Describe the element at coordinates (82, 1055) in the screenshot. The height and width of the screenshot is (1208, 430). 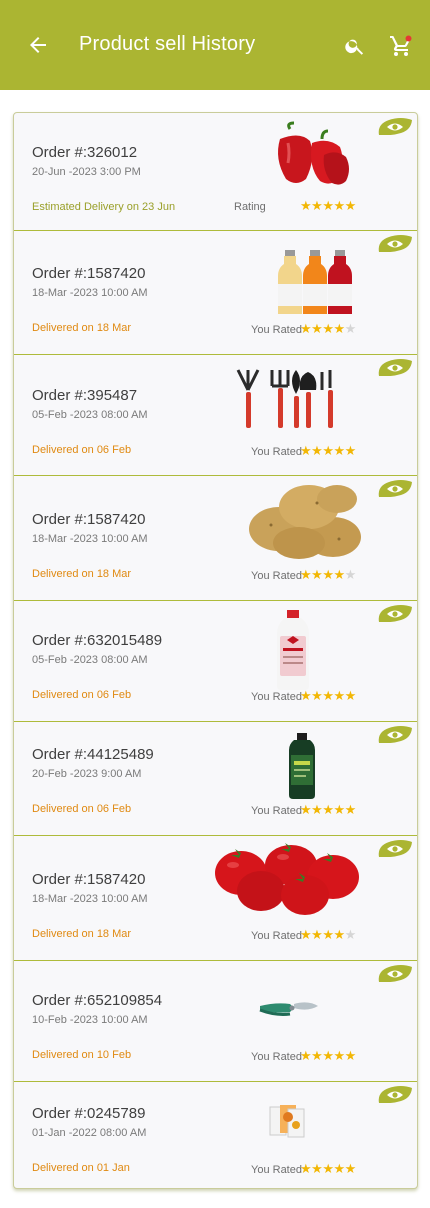
I see `delivery-status: Delivered on 10 Feb` at that location.